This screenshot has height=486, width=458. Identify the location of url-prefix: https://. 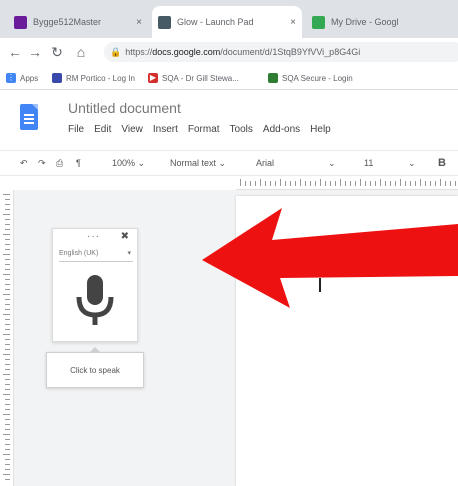
(139, 52).